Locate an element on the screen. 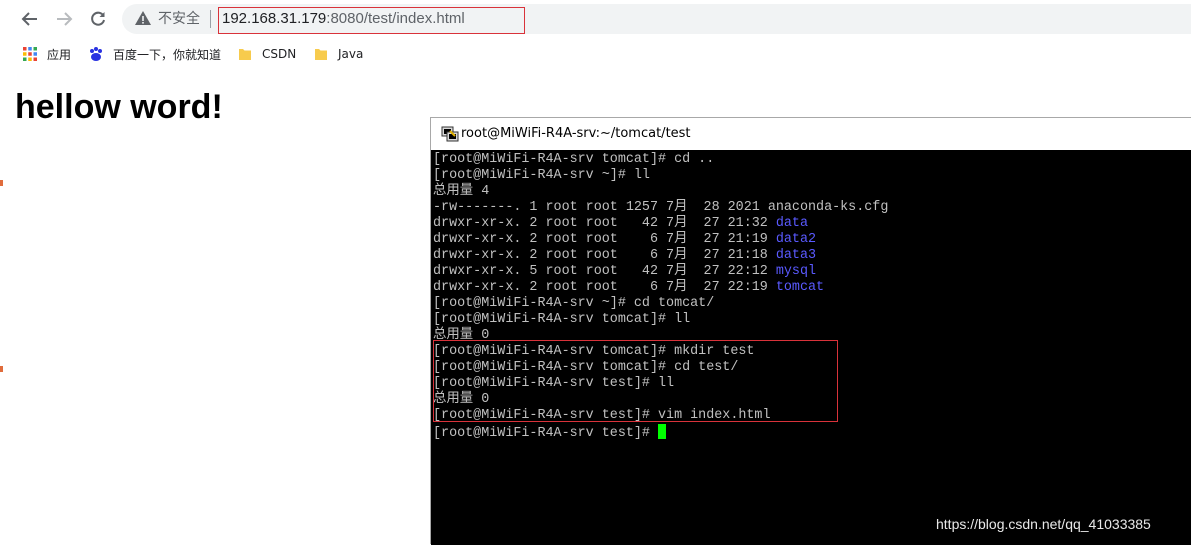  terminal-line-text: [root@MiWiFi-R4A-srv ~]# ll is located at coordinates (541, 175).